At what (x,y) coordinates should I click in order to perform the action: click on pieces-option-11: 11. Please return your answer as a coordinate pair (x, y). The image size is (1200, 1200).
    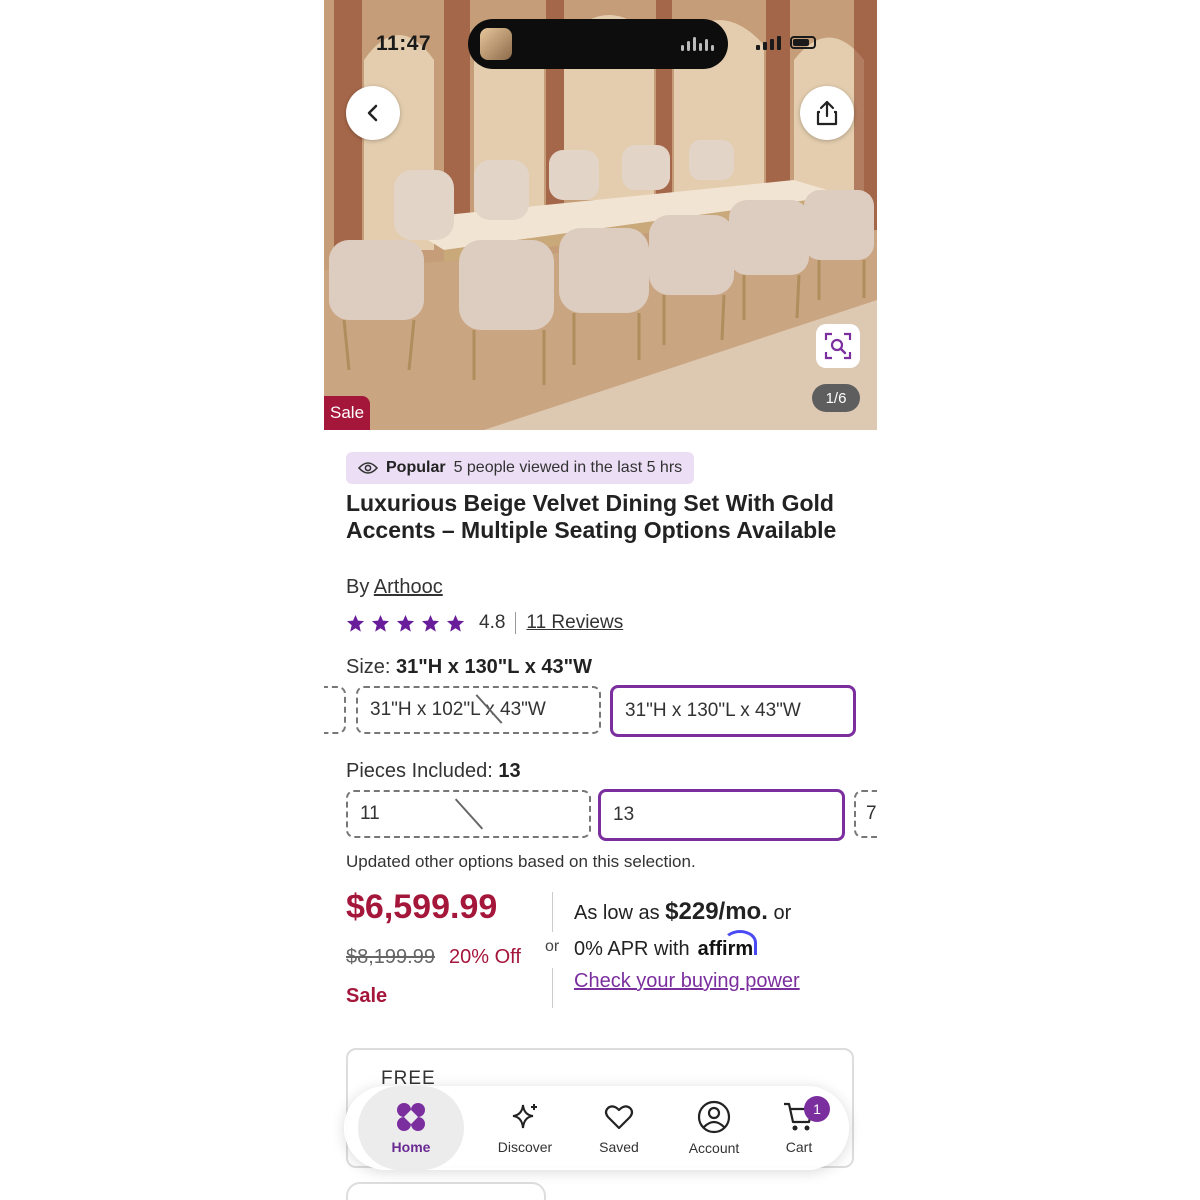
    Looking at the image, I should click on (468, 814).